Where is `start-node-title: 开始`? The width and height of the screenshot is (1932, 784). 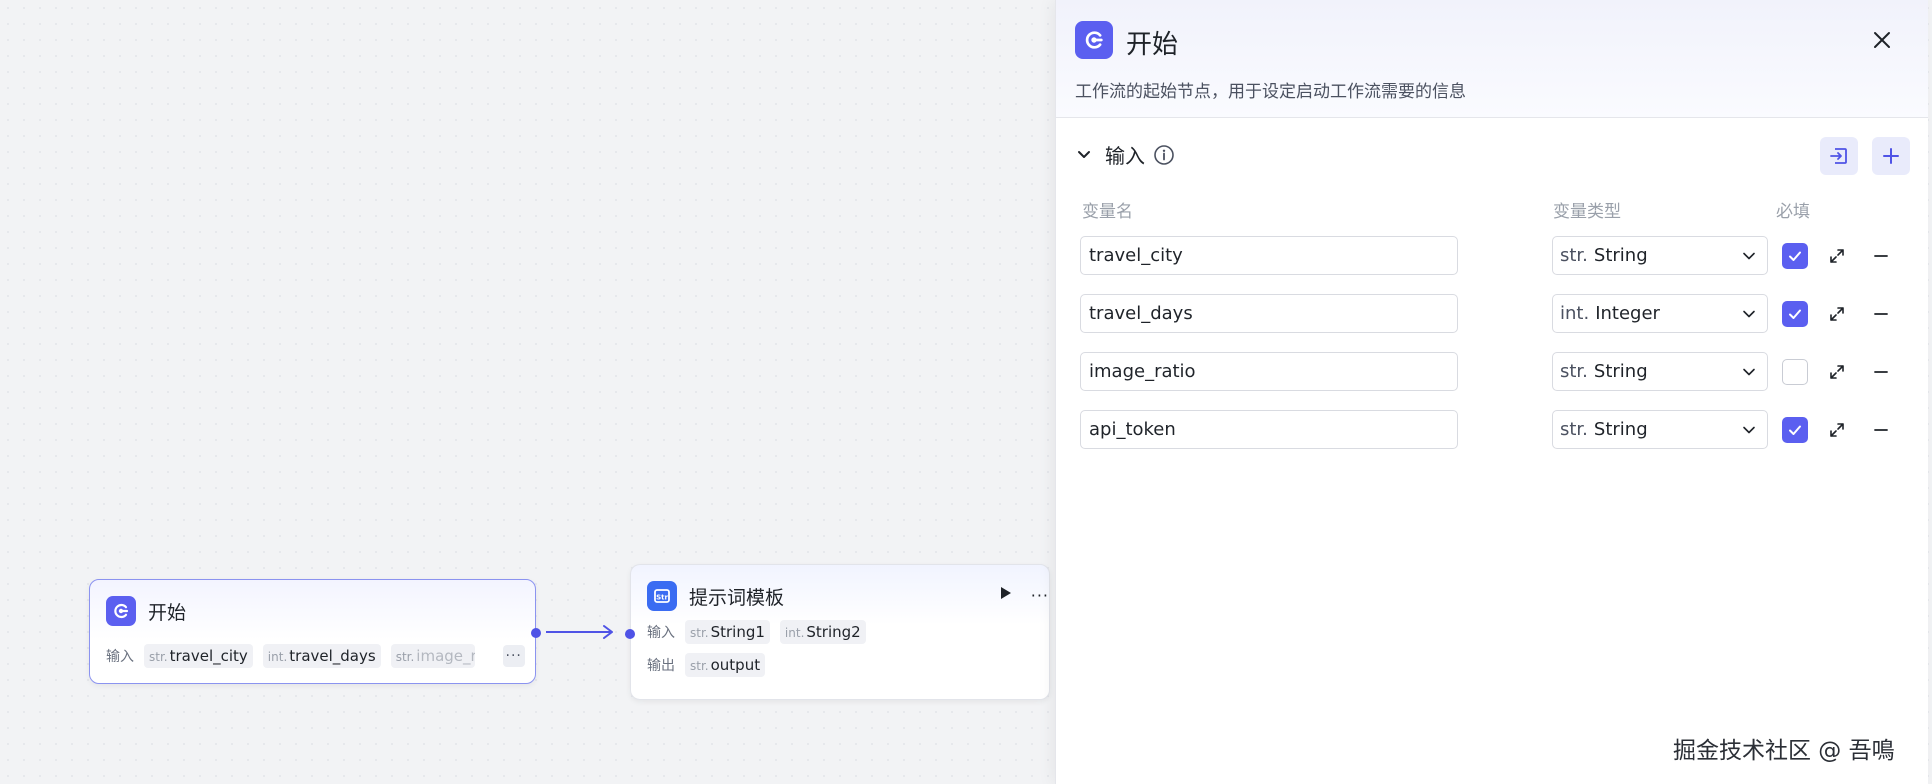
start-node-title: 开始 is located at coordinates (167, 612).